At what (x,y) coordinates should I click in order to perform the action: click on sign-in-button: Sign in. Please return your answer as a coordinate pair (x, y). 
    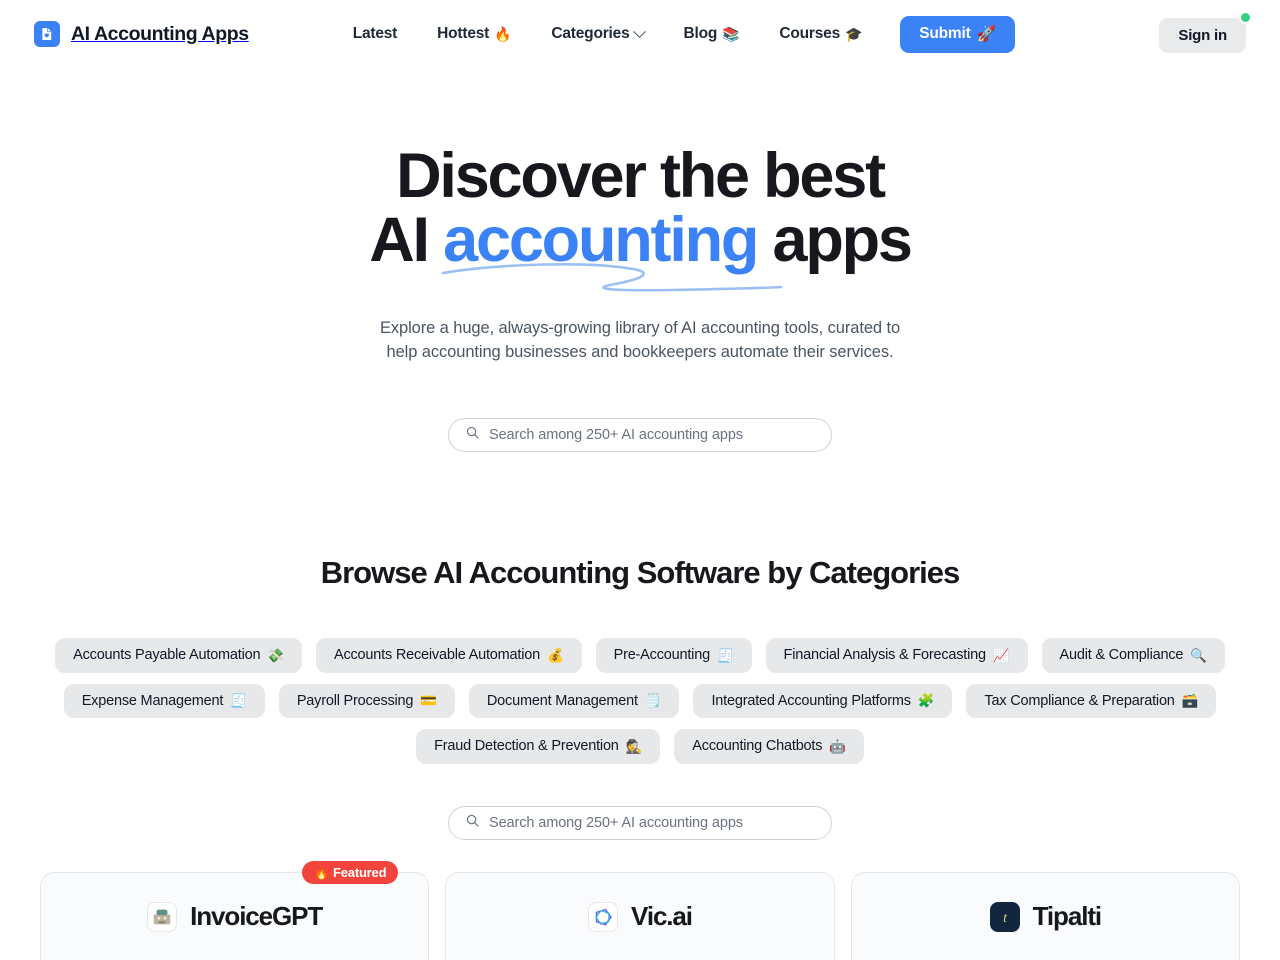
    Looking at the image, I should click on (1202, 35).